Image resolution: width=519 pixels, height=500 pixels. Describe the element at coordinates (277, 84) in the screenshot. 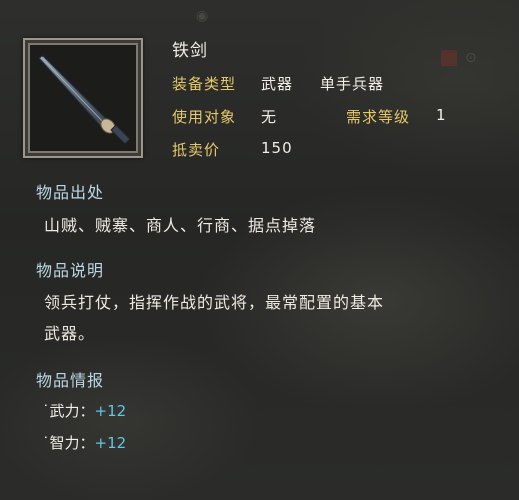

I see `equip-type-value: 武器` at that location.